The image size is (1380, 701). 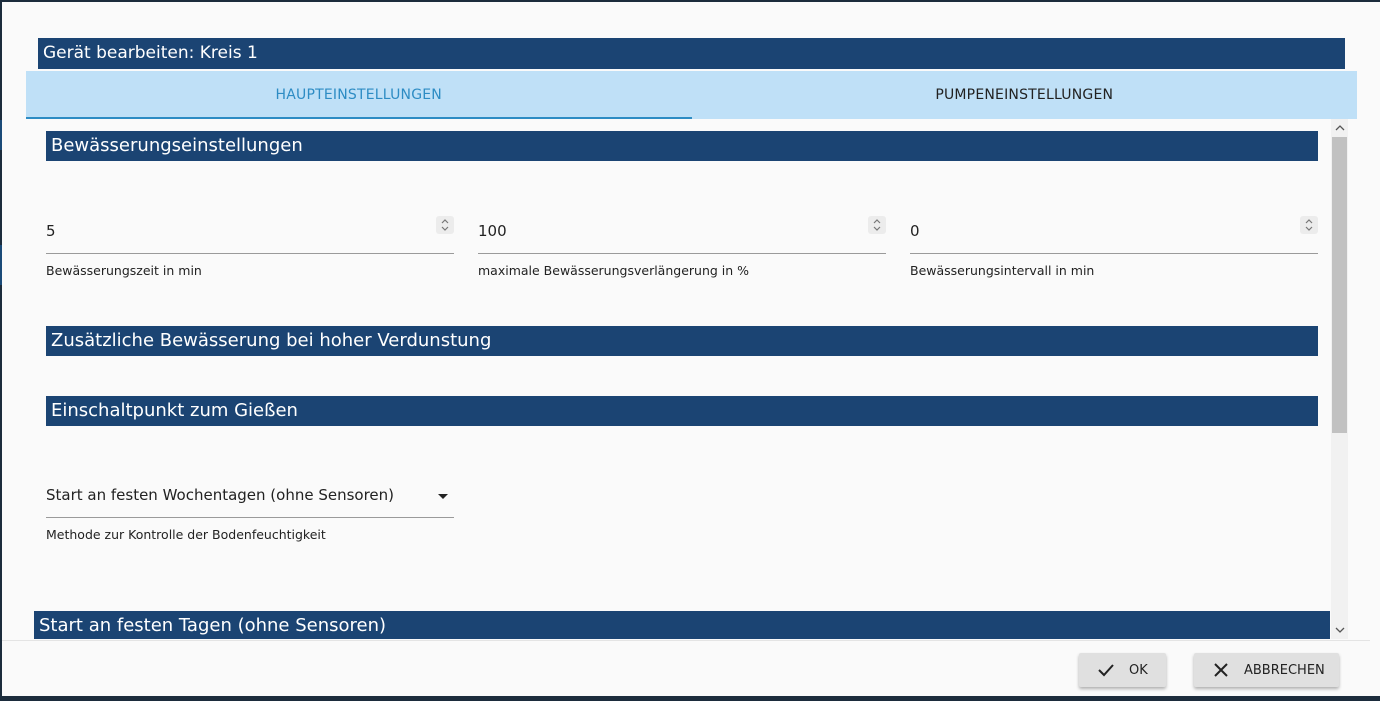 What do you see at coordinates (1221, 670) in the screenshot?
I see `close-icon` at bounding box center [1221, 670].